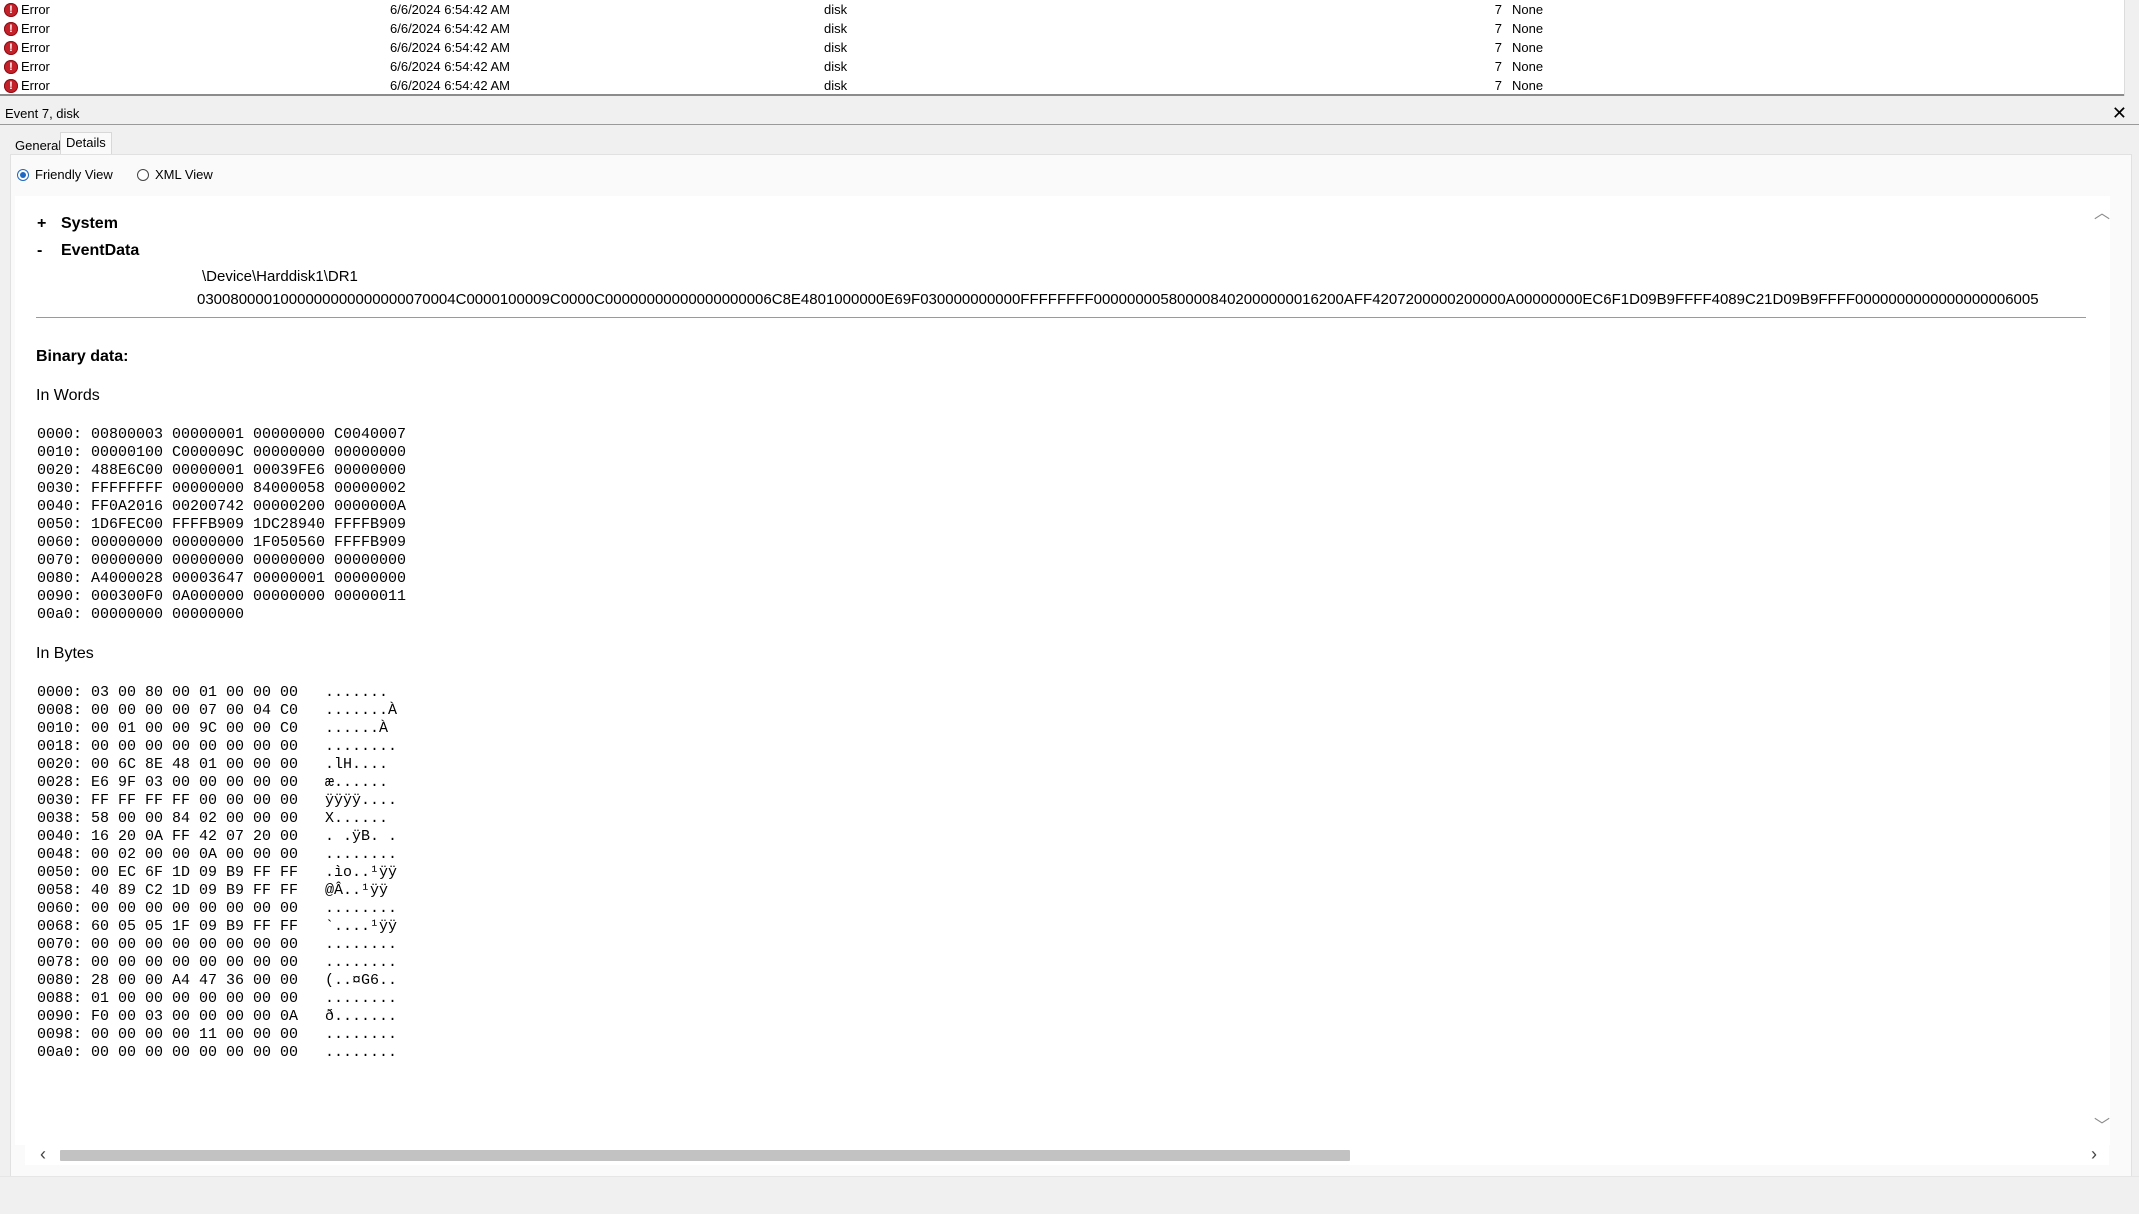 The height and width of the screenshot is (1214, 2139). Describe the element at coordinates (74, 174) in the screenshot. I see `friendly-view-label: Friendly View` at that location.